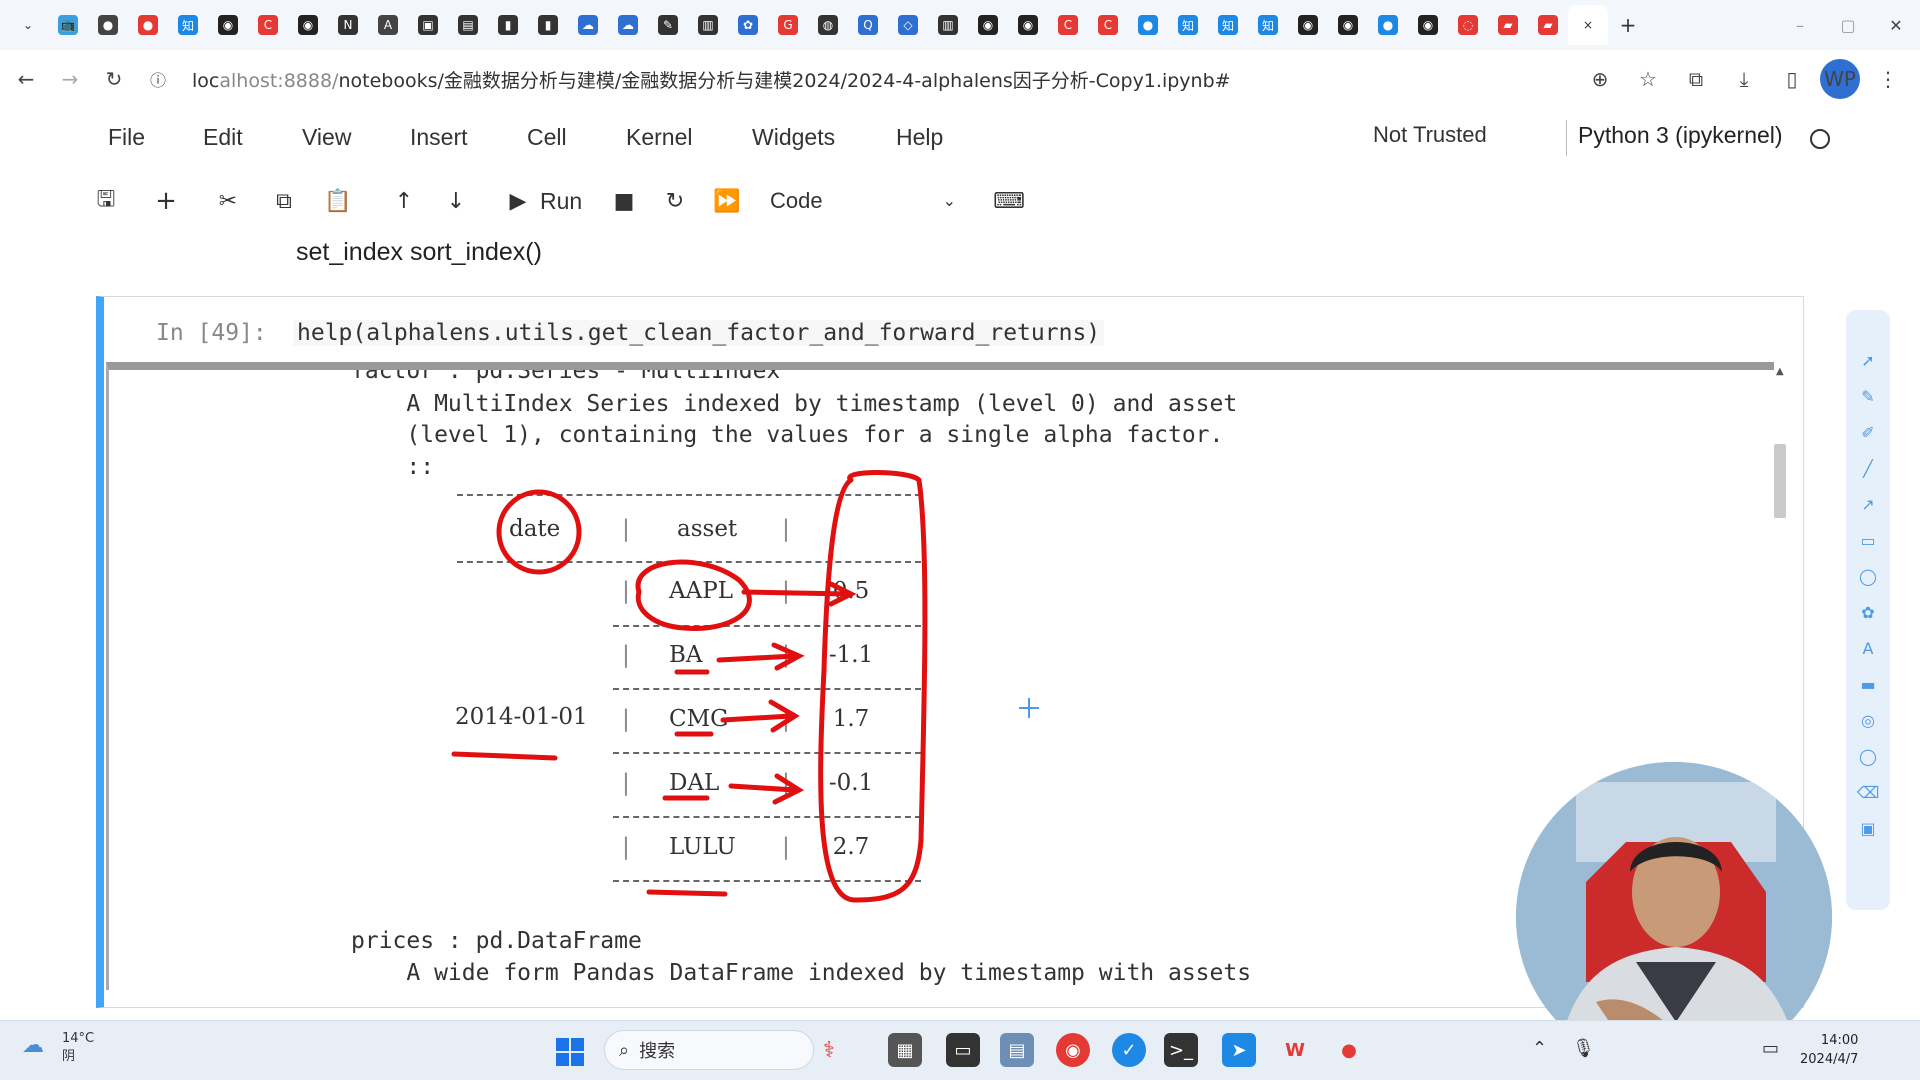 Image resolution: width=1920 pixels, height=1080 pixels. Describe the element at coordinates (1648, 79) in the screenshot. I see `bookmark-star-icon: ☆` at that location.